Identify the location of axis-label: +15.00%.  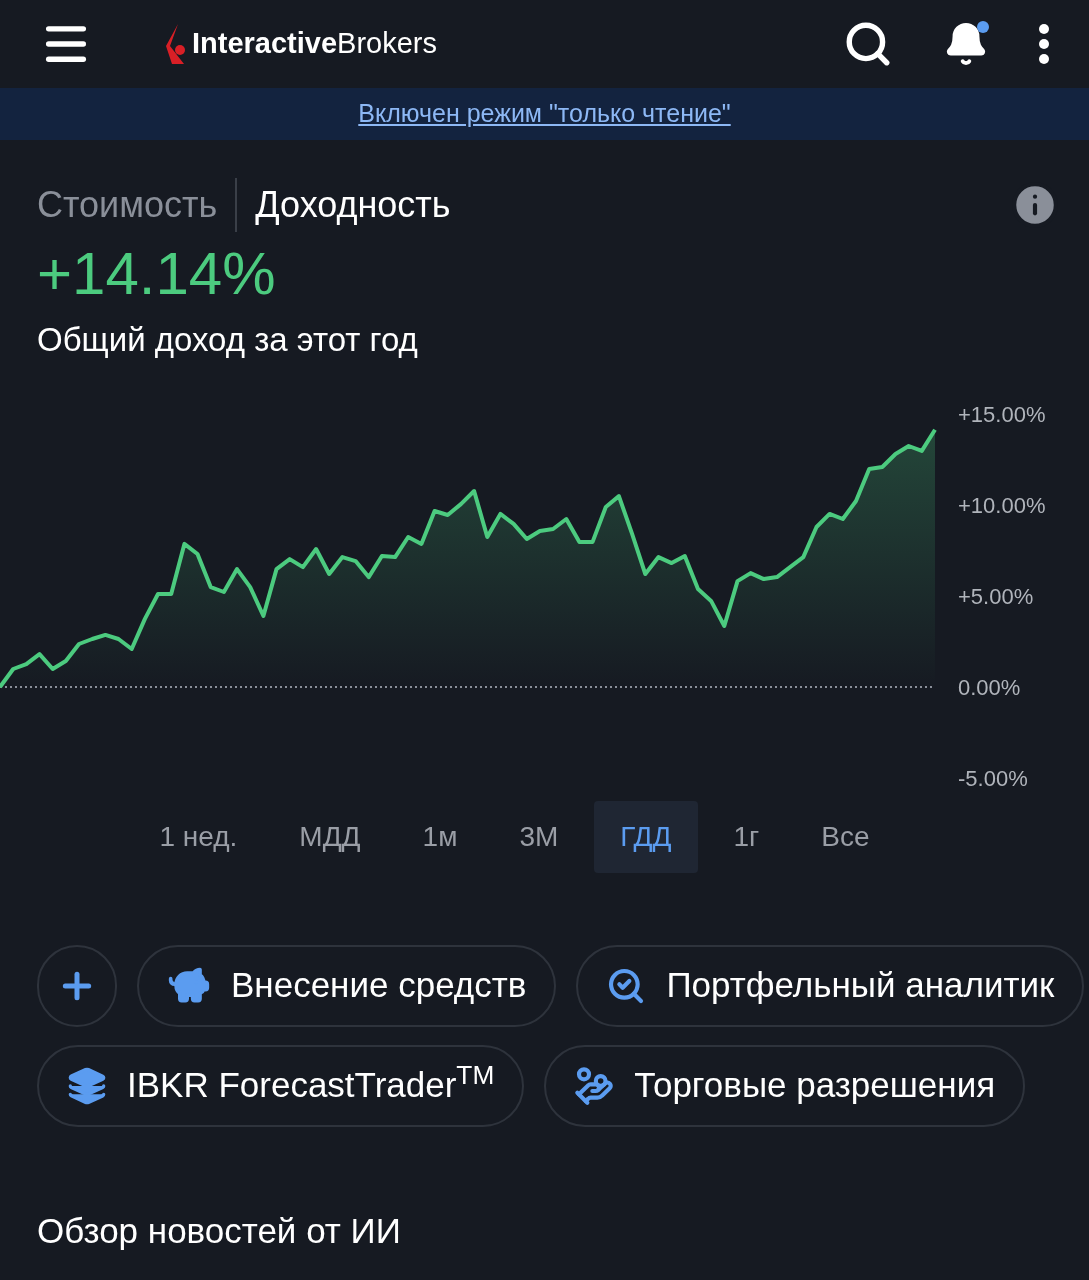
(1002, 414).